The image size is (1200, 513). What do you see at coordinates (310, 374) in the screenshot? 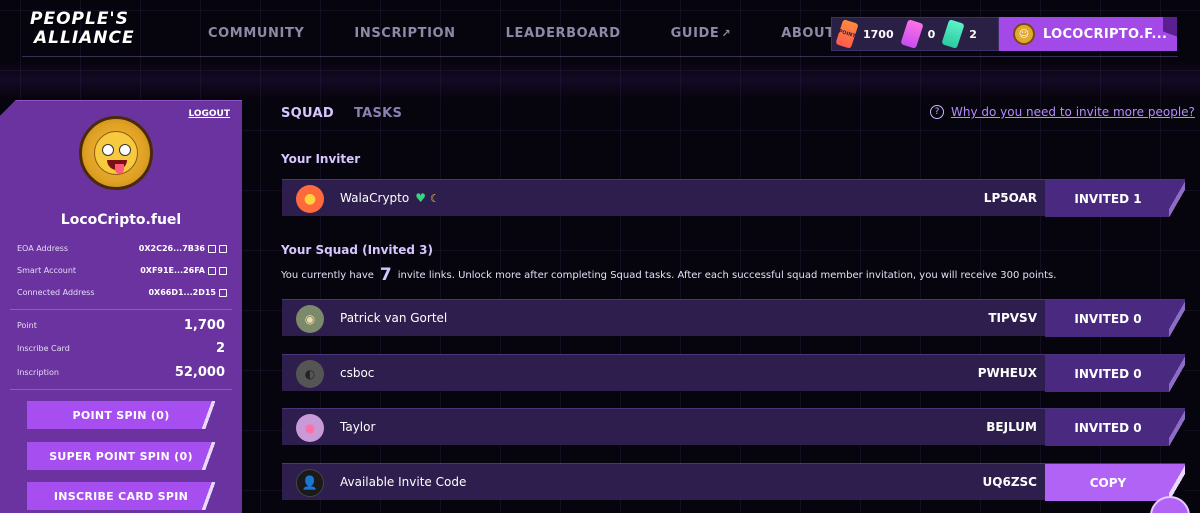
I see `avatar: ◐` at bounding box center [310, 374].